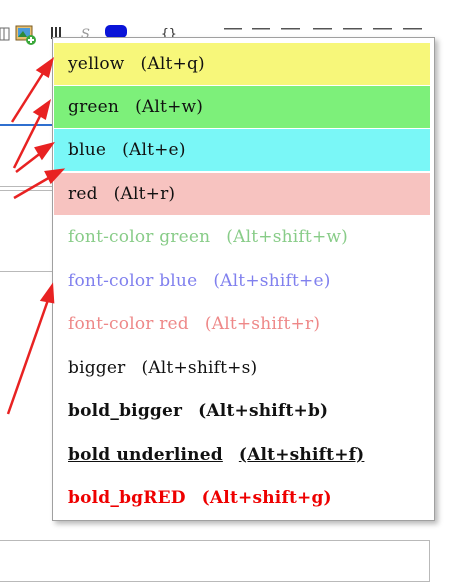 This screenshot has height=582, width=454. What do you see at coordinates (45, 67) in the screenshot?
I see `arrow-head` at bounding box center [45, 67].